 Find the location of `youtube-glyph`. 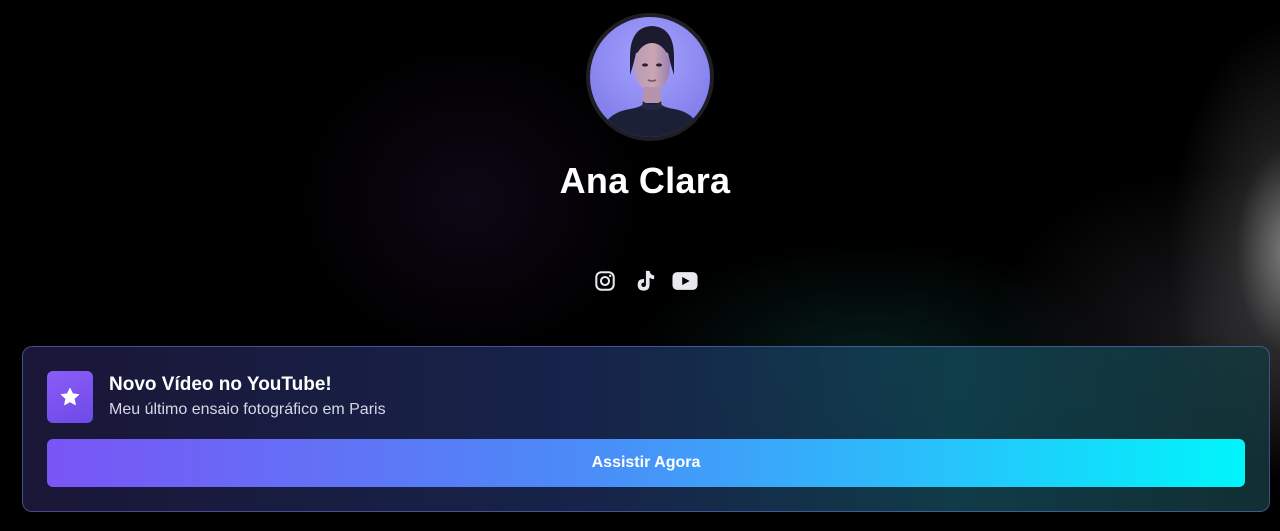

youtube-glyph is located at coordinates (685, 281).